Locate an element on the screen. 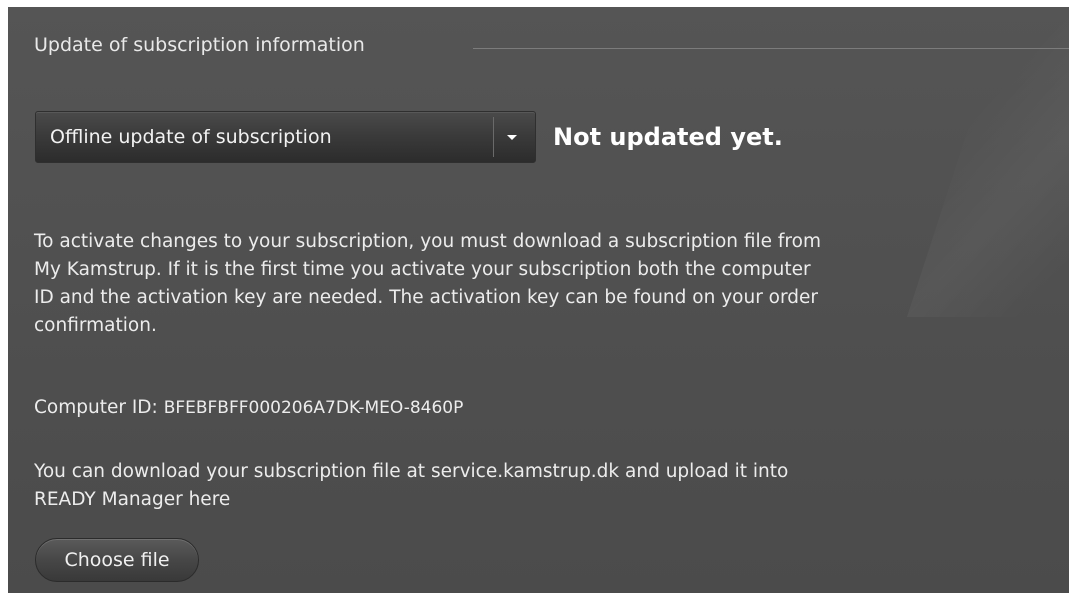  legend-divider is located at coordinates (771, 48).